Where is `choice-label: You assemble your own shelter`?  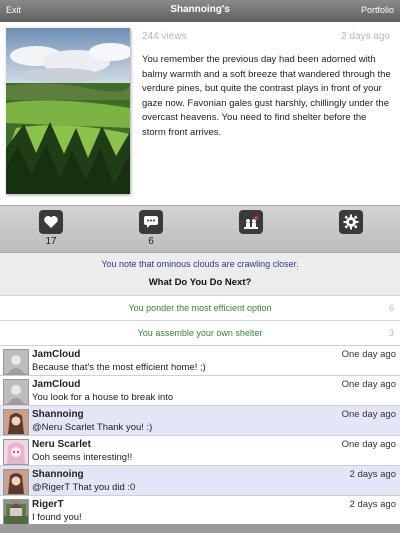
choice-label: You assemble your own shelter is located at coordinates (200, 333).